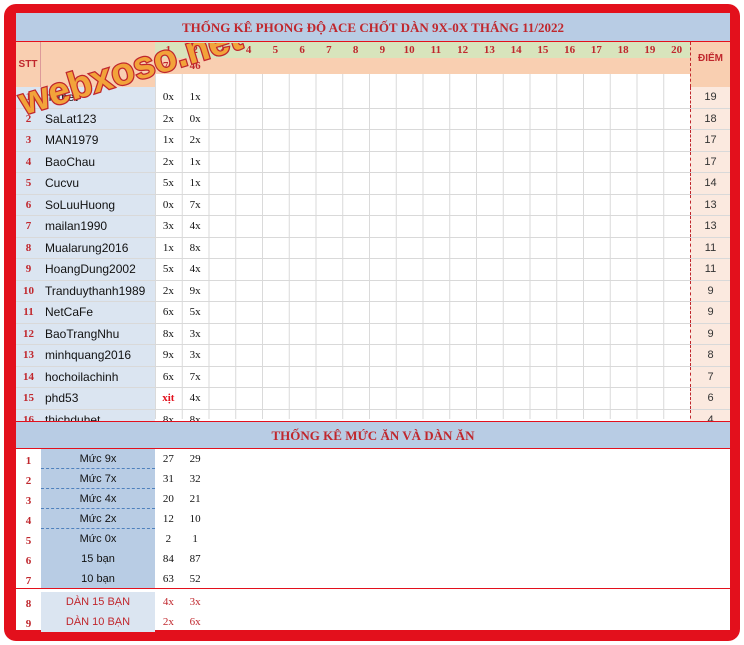  What do you see at coordinates (195, 579) in the screenshot?
I see `summary-value: 52` at bounding box center [195, 579].